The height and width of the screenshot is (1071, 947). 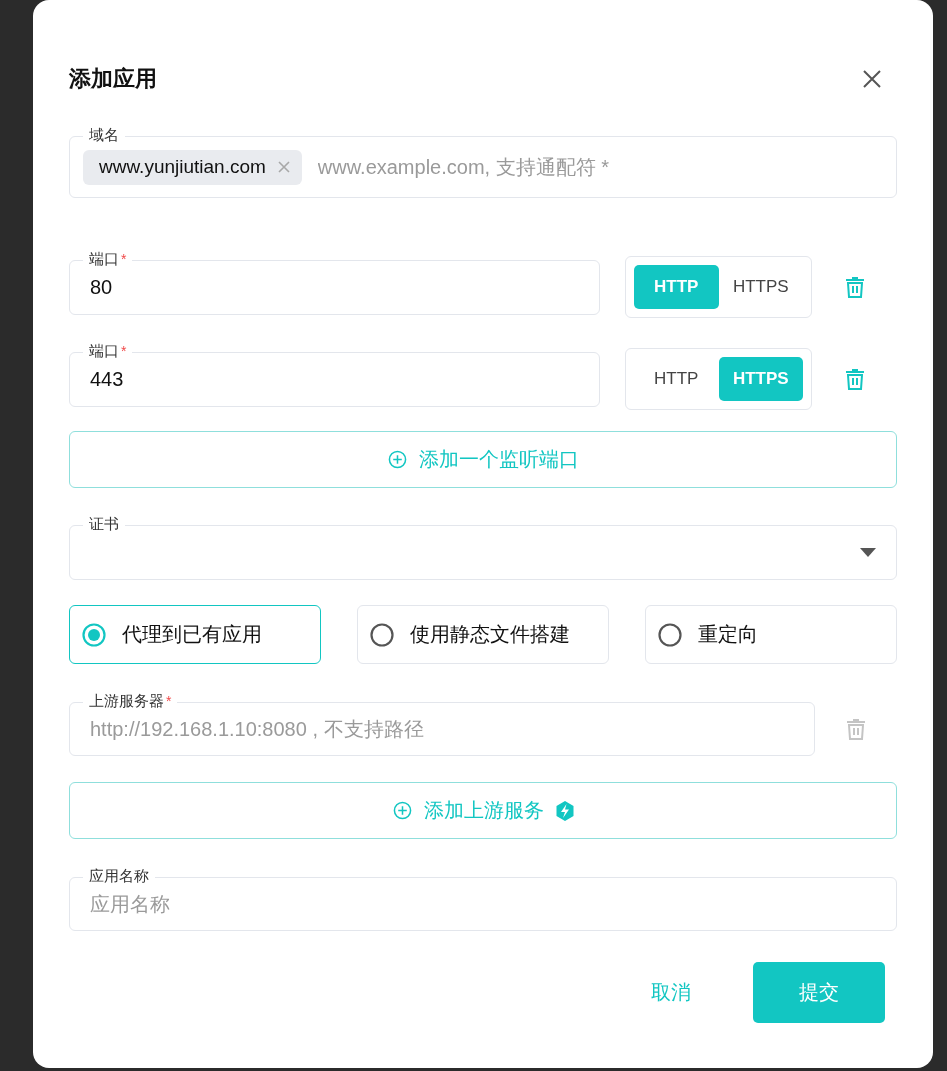 I want to click on domain-tag: www.yunjiutian.com, so click(x=192, y=167).